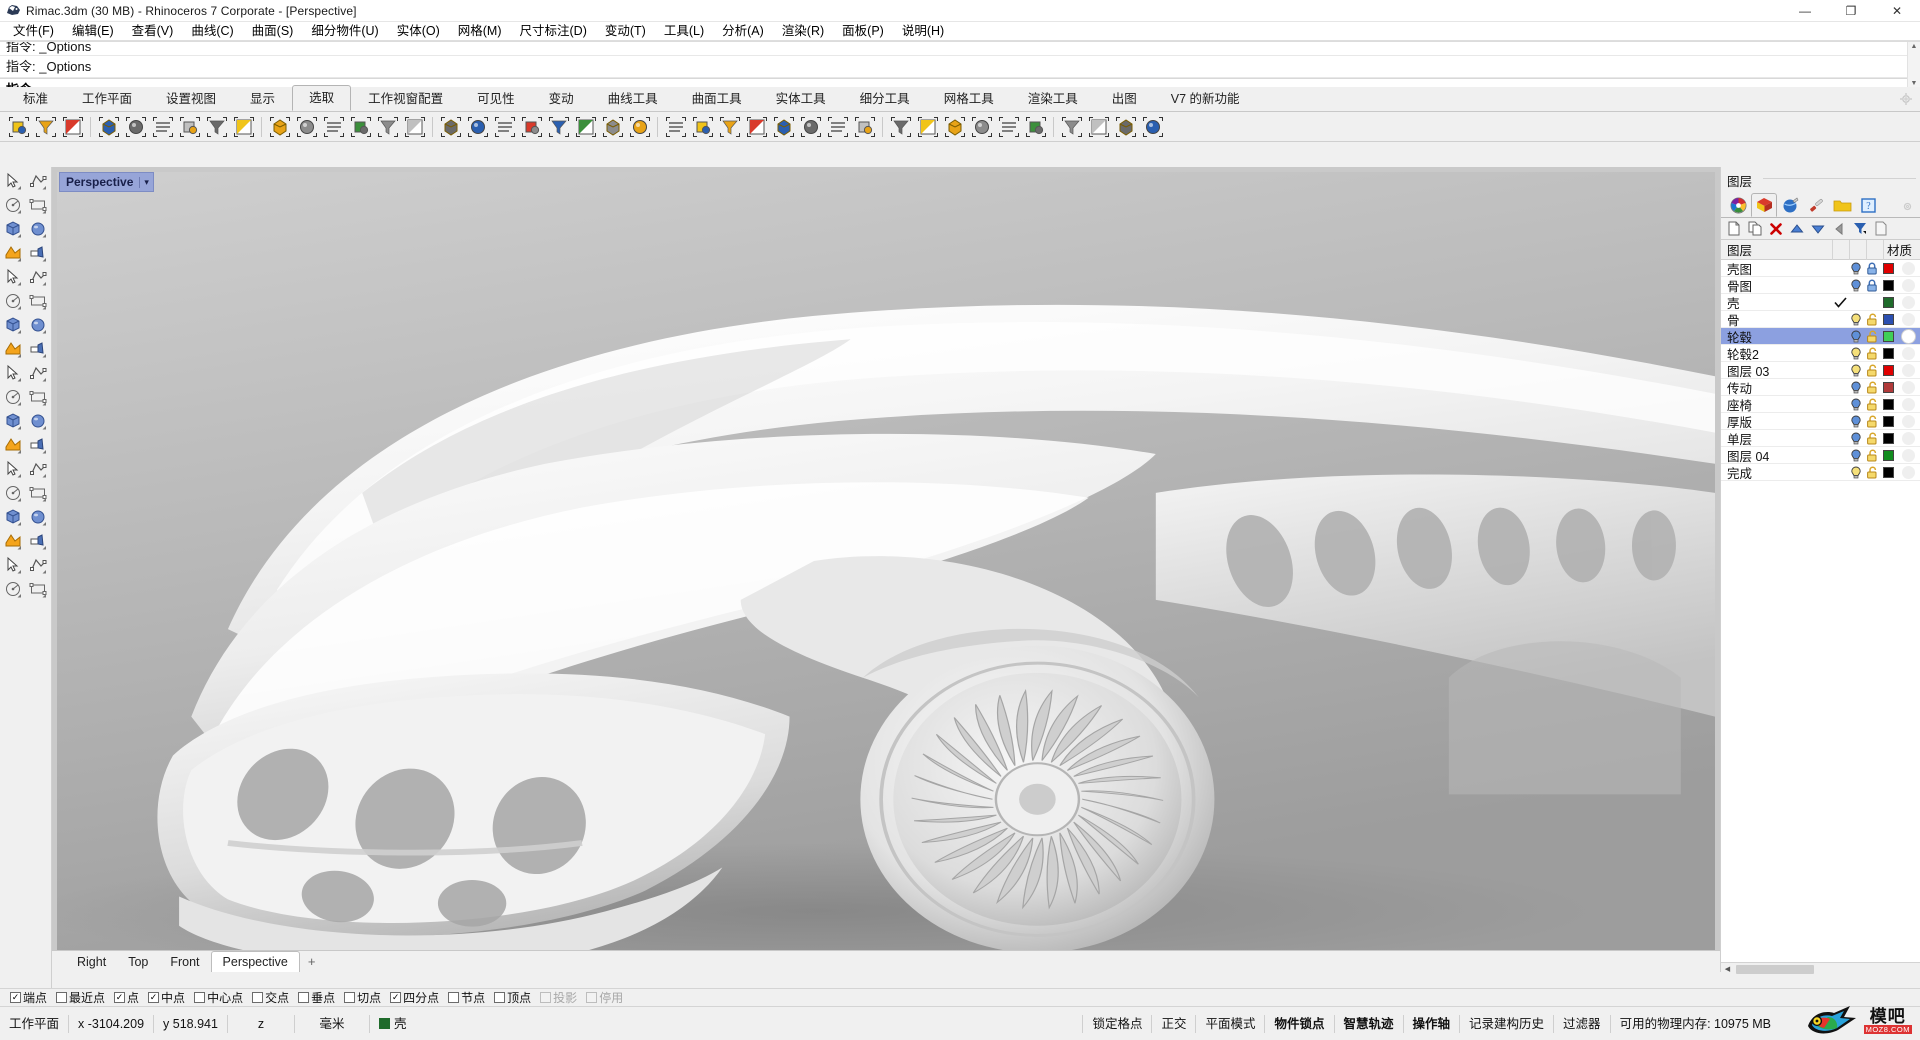 The height and width of the screenshot is (1040, 1920). Describe the element at coordinates (1851, 11) in the screenshot. I see `maximize-button: ❐` at that location.